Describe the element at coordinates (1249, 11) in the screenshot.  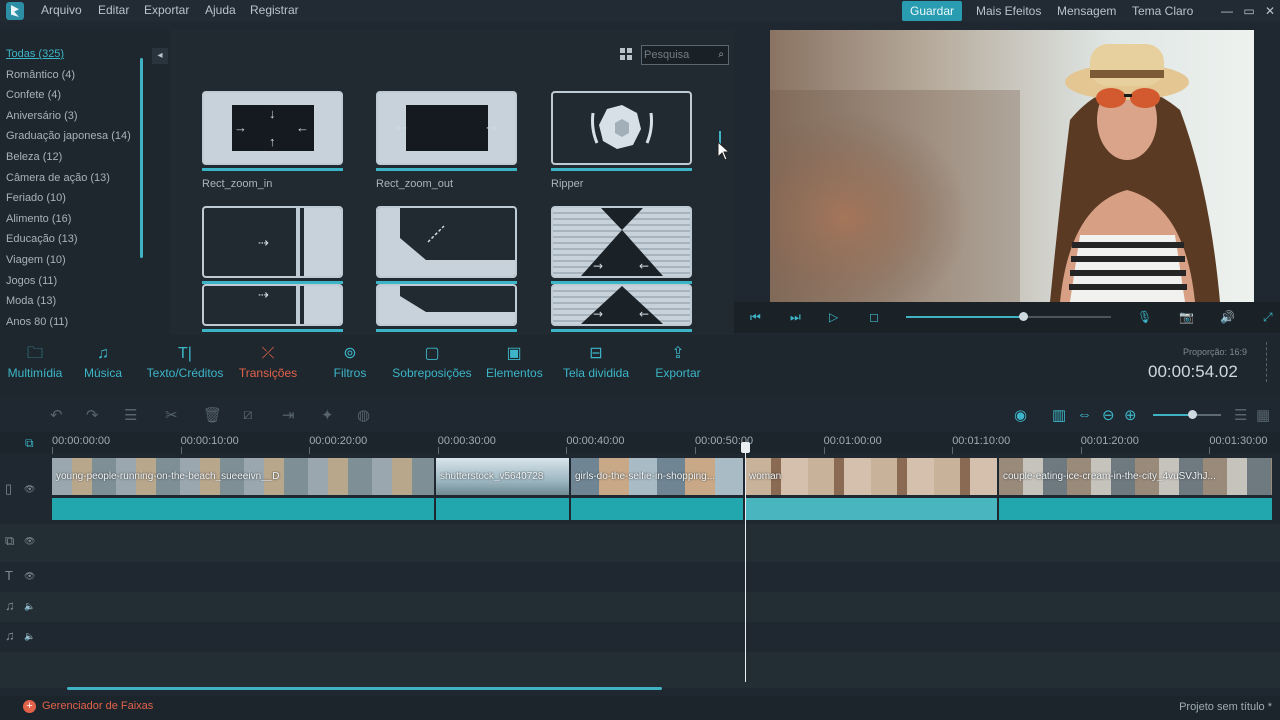
I see `maximize-icon: ▭` at that location.